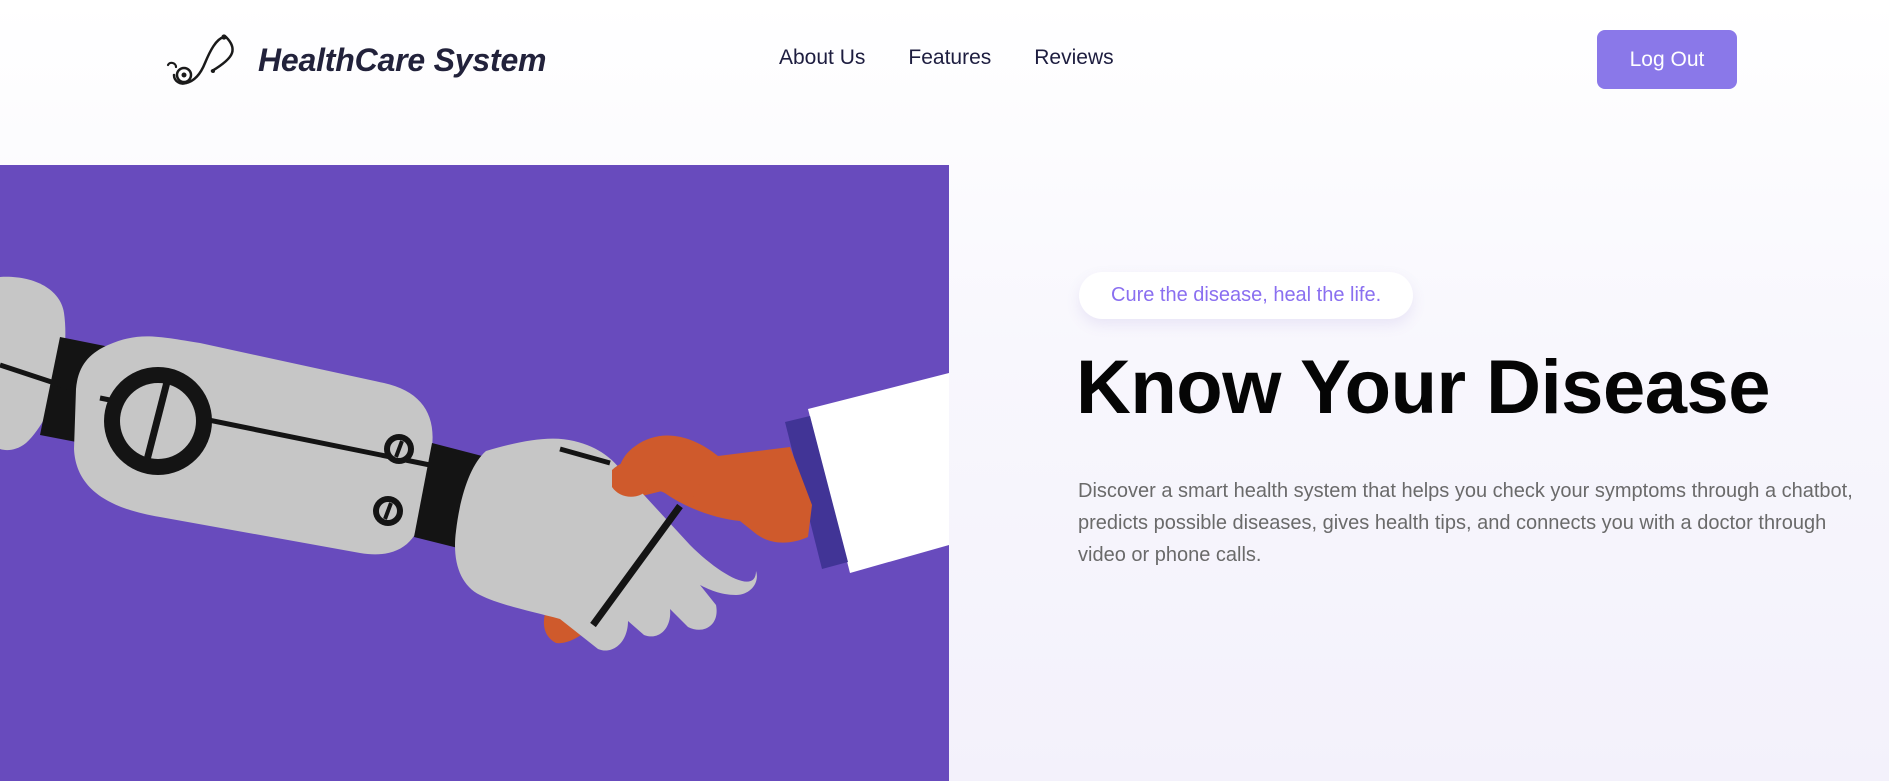 The image size is (1889, 781). What do you see at coordinates (402, 59) in the screenshot?
I see `brand-name: HealthCare System` at bounding box center [402, 59].